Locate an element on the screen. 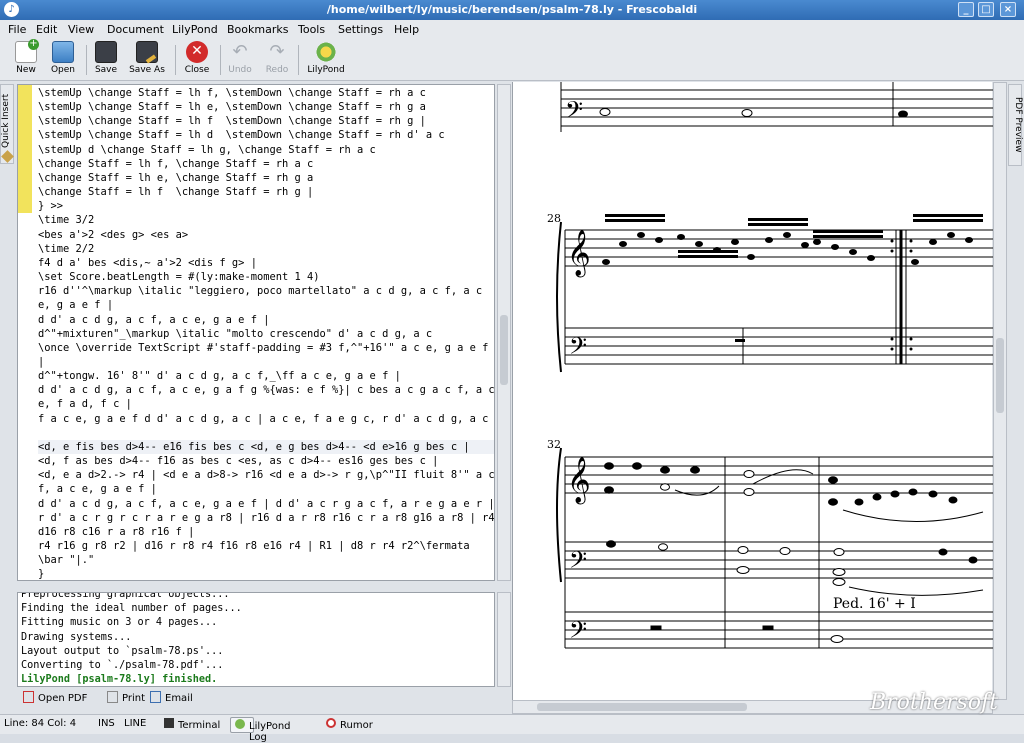  pdf-vertical-scrollbar is located at coordinates (1000, 391).